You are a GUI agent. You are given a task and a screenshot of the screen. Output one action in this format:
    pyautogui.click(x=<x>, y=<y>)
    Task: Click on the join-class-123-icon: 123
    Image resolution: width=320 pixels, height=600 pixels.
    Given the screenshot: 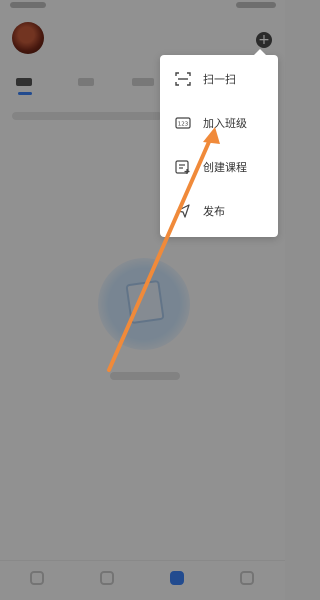 What is the action you would take?
    pyautogui.click(x=183, y=123)
    